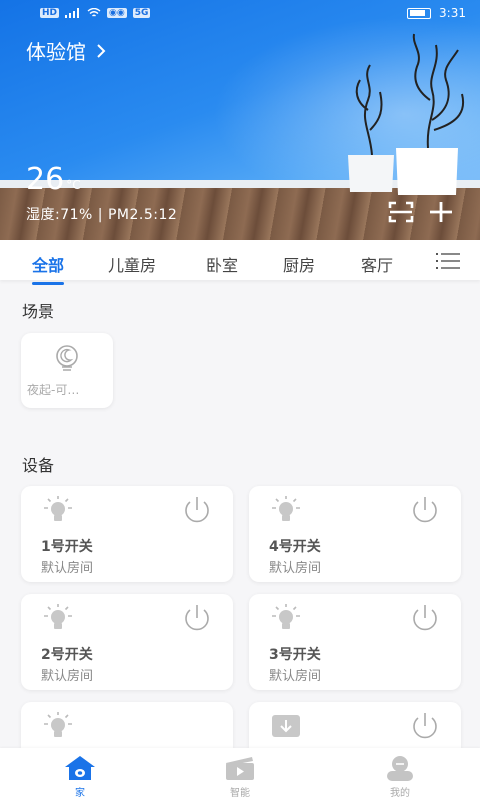 Image resolution: width=480 pixels, height=800 pixels. I want to click on nav-smart: 智能, so click(240, 776).